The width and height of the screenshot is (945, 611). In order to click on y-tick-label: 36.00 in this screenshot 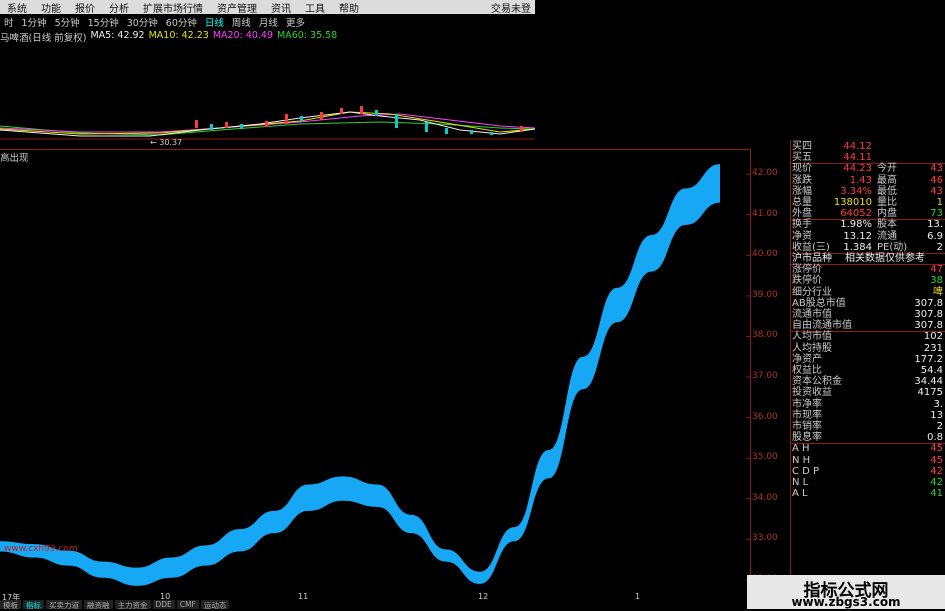, I will do `click(765, 416)`.